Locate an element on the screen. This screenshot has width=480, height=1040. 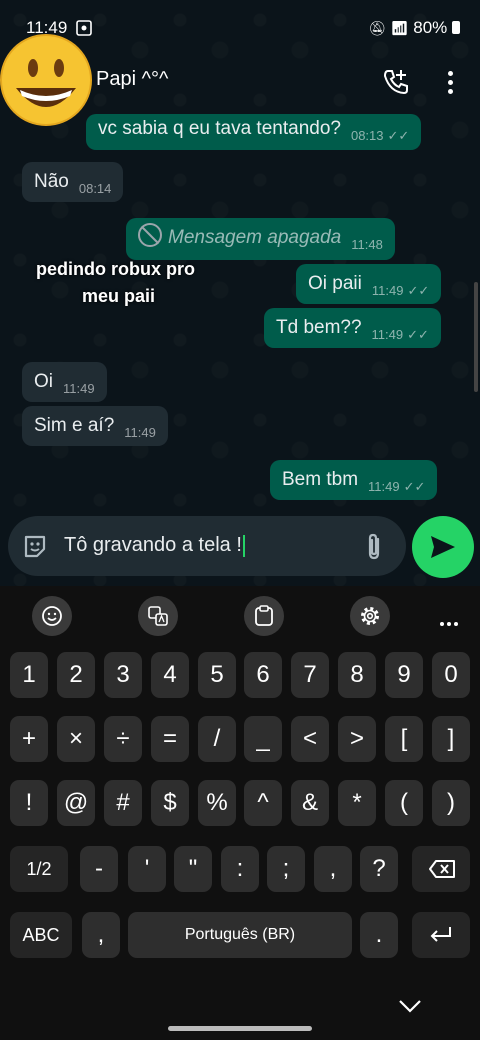
key-equals: = is located at coordinates (170, 739).